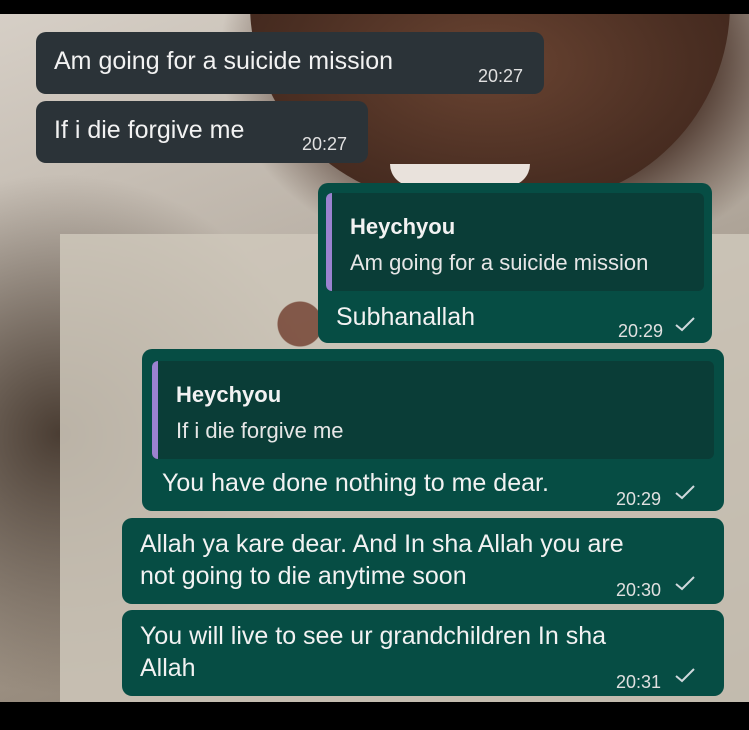 The width and height of the screenshot is (749, 730). I want to click on incoming-message: If i die forgive me 20:27, so click(202, 132).